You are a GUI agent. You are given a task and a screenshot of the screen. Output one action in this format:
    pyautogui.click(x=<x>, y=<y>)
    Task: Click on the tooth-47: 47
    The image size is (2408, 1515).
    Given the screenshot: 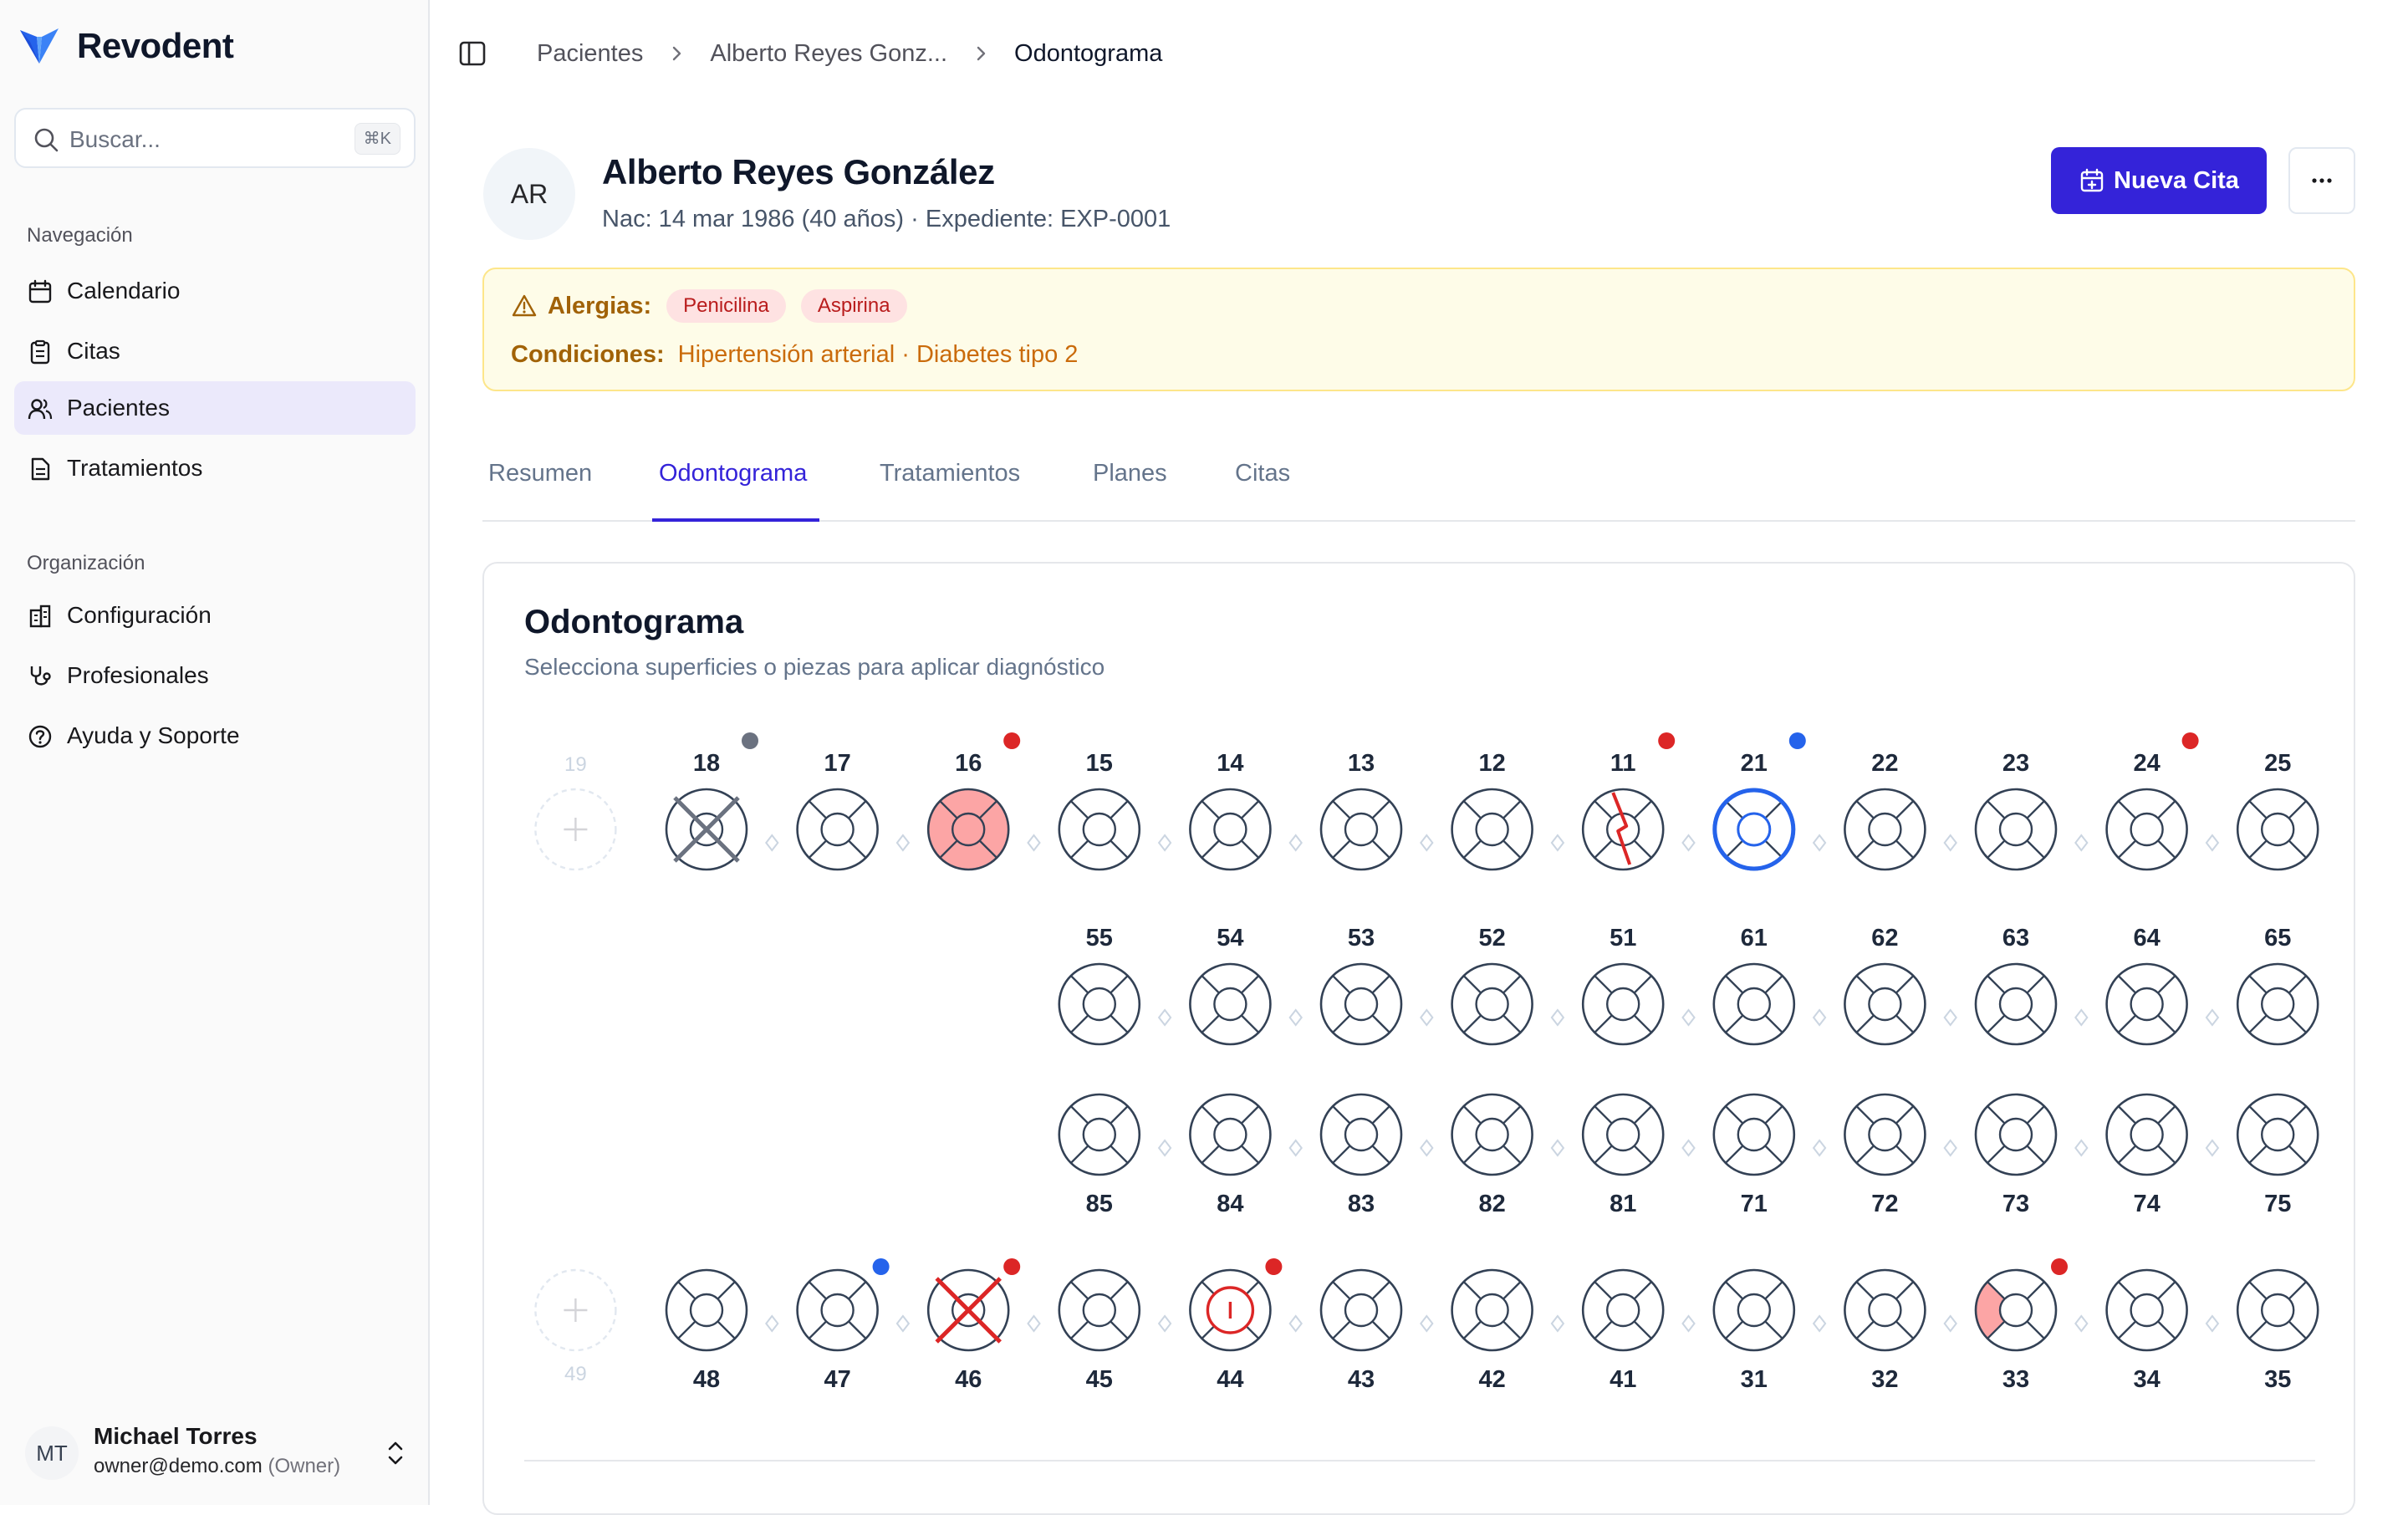 What is the action you would take?
    pyautogui.click(x=843, y=1325)
    